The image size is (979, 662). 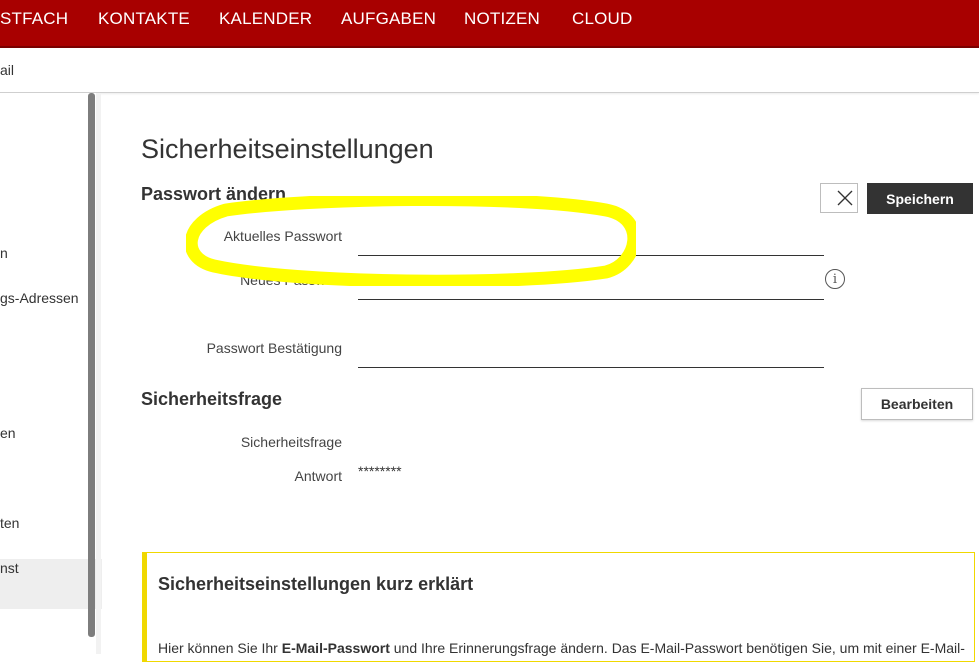 What do you see at coordinates (291, 442) in the screenshot?
I see `security-question-label: Sicherheitsfrage` at bounding box center [291, 442].